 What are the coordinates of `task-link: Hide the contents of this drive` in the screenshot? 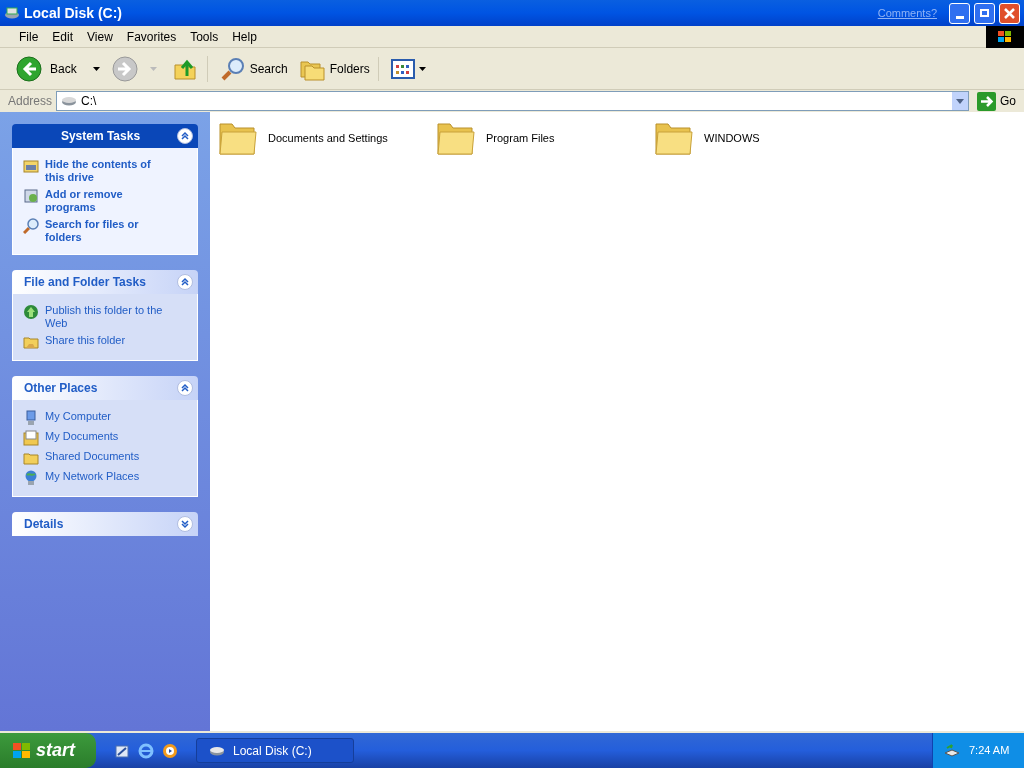 It's located at (107, 171).